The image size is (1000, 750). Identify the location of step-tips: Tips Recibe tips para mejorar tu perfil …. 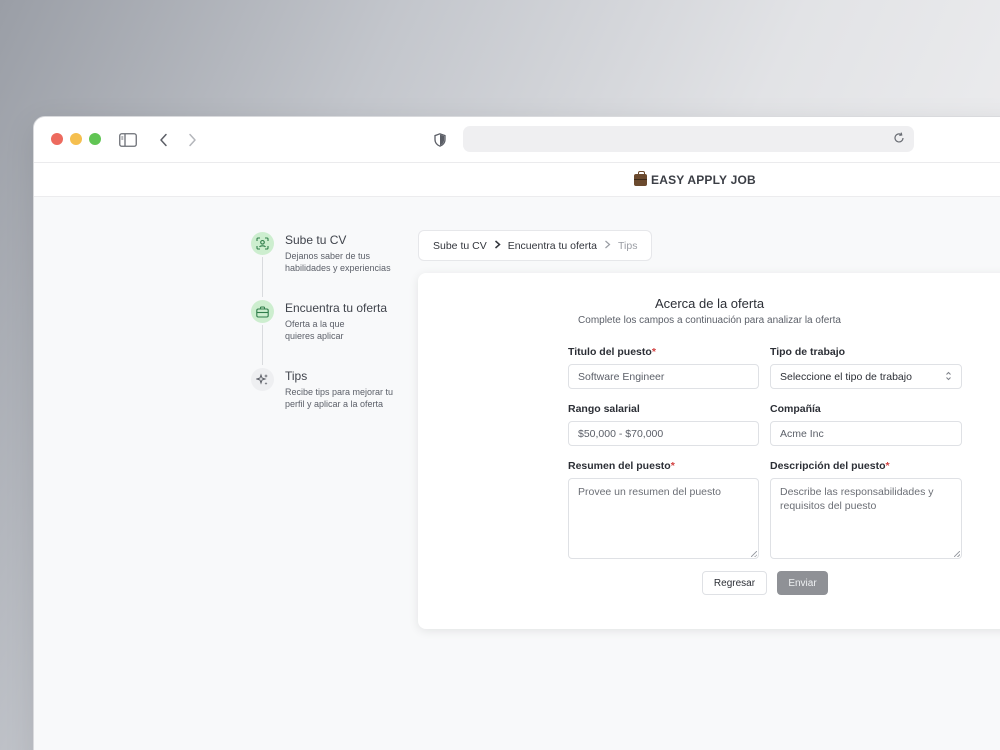
(326, 401).